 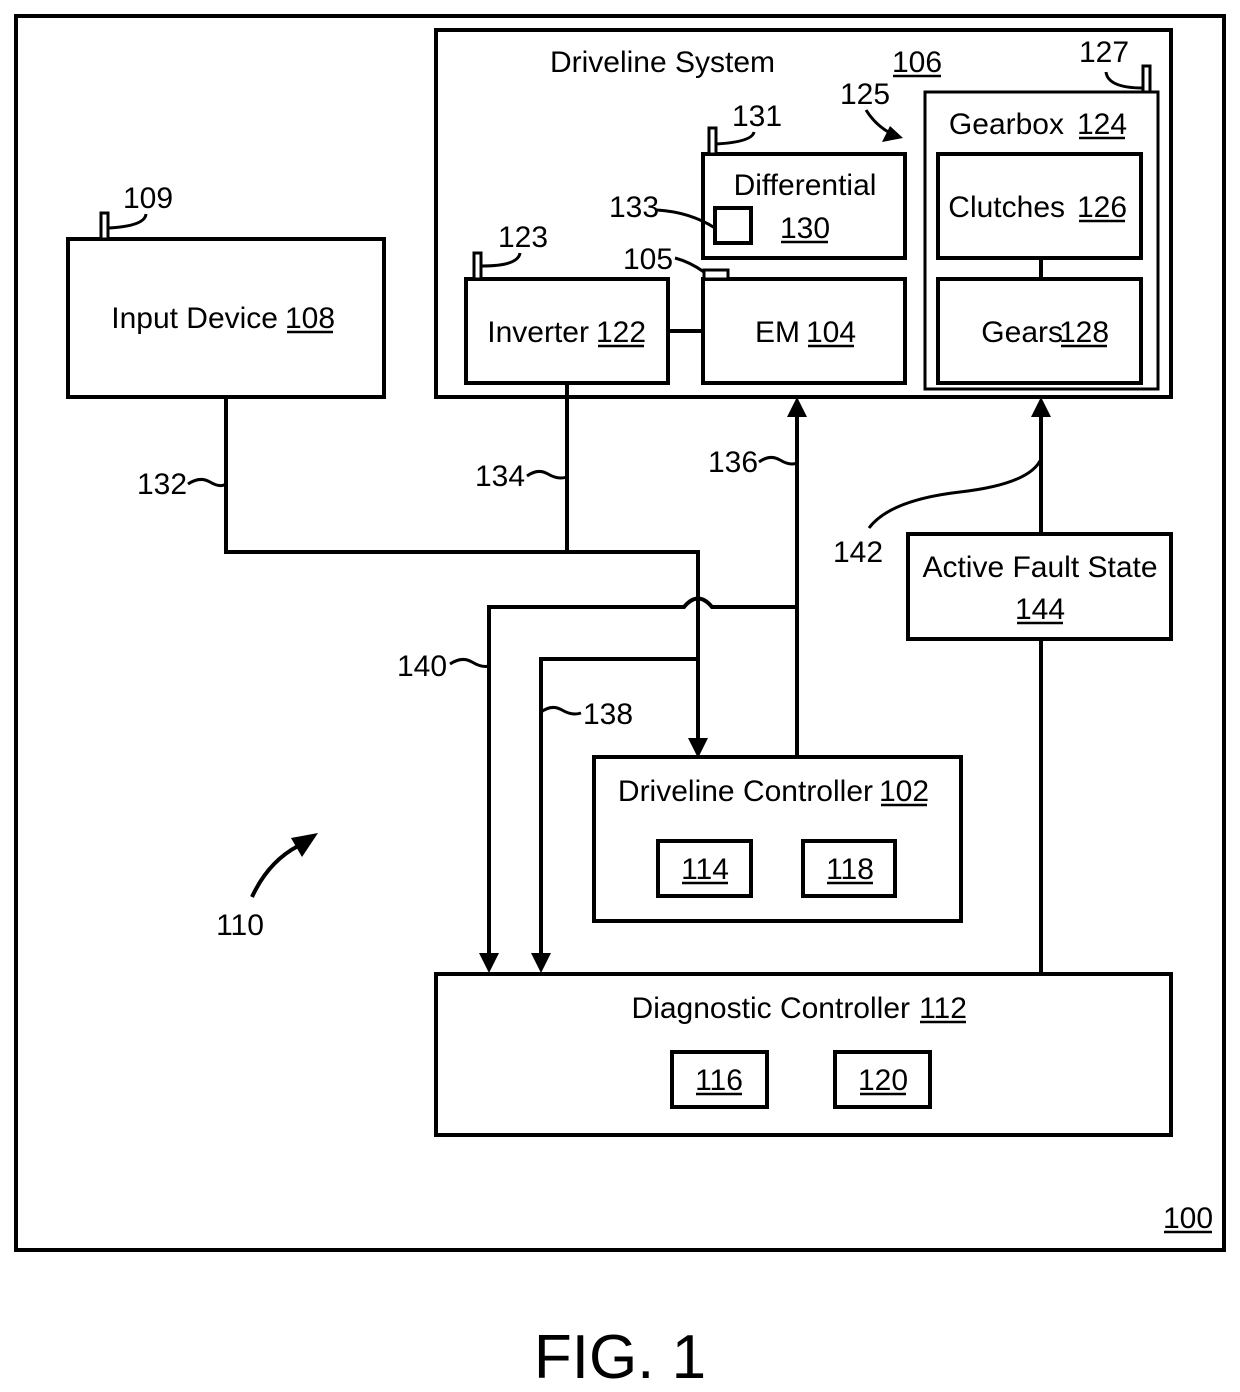 I want to click on svg-text: 120, so click(x=883, y=1080).